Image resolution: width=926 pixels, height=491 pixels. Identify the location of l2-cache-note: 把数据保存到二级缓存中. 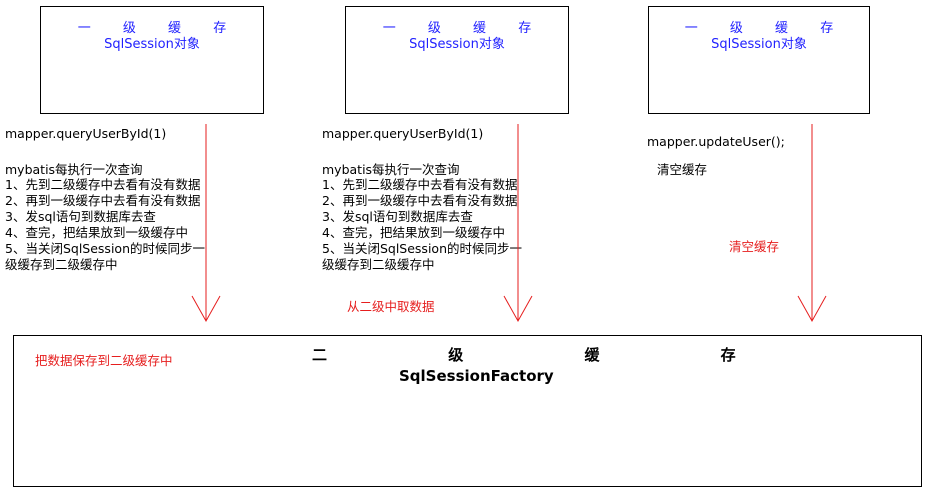
(104, 360).